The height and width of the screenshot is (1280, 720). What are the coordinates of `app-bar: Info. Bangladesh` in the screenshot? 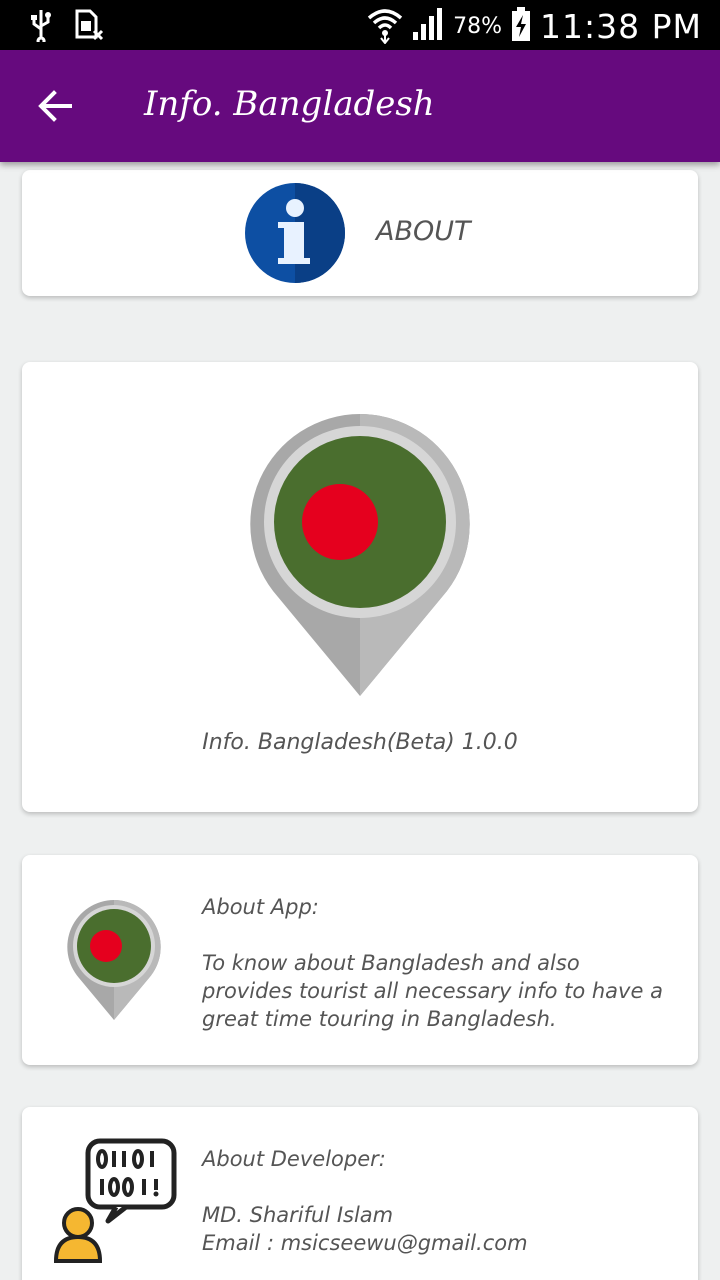 It's located at (360, 106).